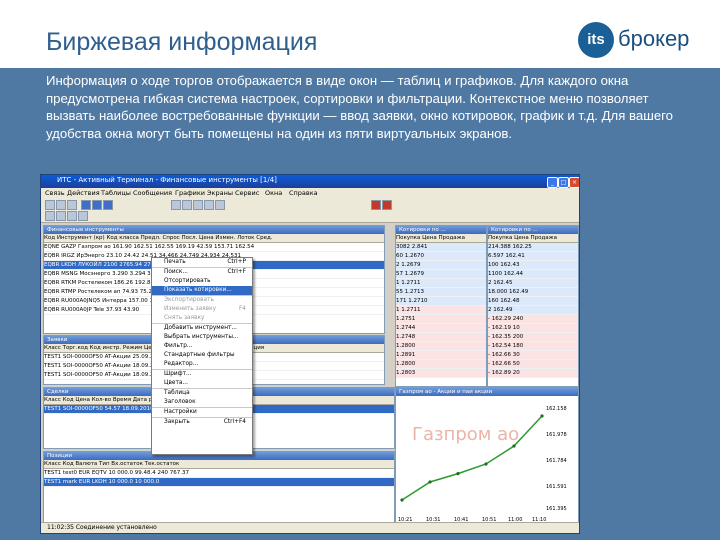  What do you see at coordinates (202, 281) in the screenshot?
I see `context-menu-item-sort: Отсортировать` at bounding box center [202, 281].